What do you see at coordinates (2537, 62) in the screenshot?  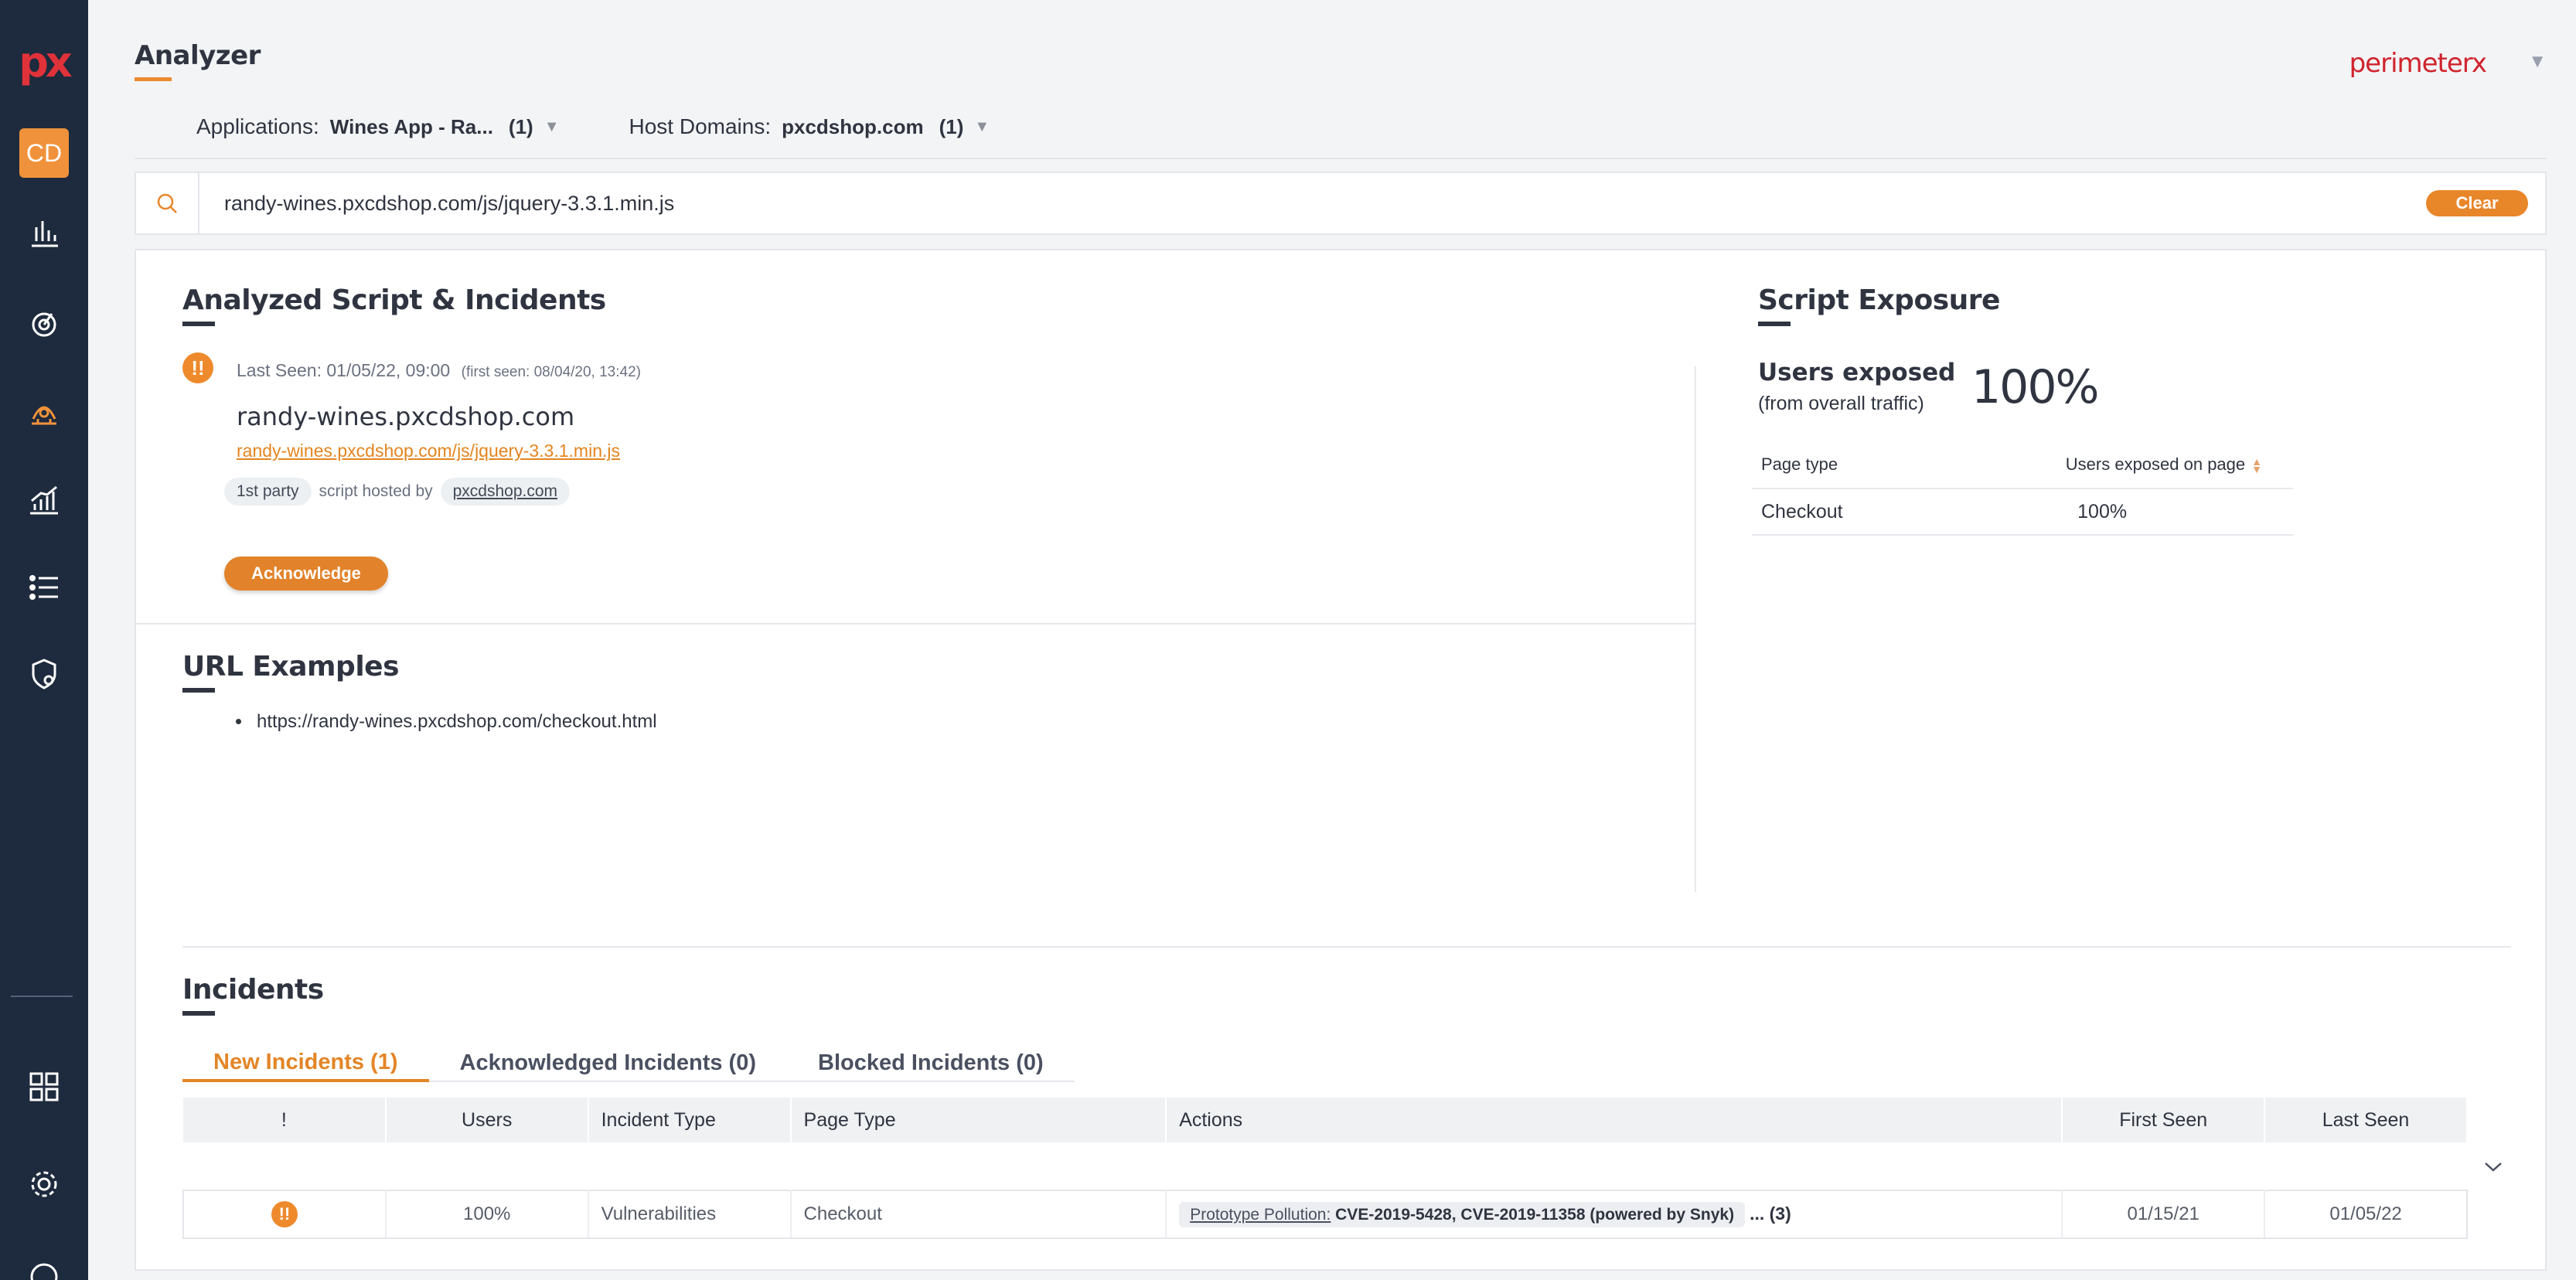 I see `brand-menu-caret-icon: ▼` at bounding box center [2537, 62].